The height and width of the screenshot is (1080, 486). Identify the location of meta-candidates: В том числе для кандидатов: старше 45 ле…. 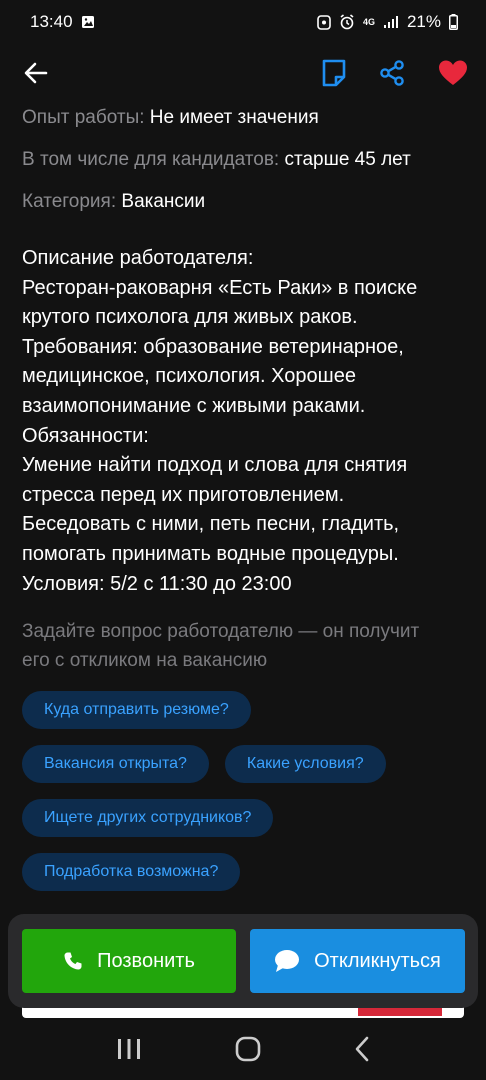
(243, 160).